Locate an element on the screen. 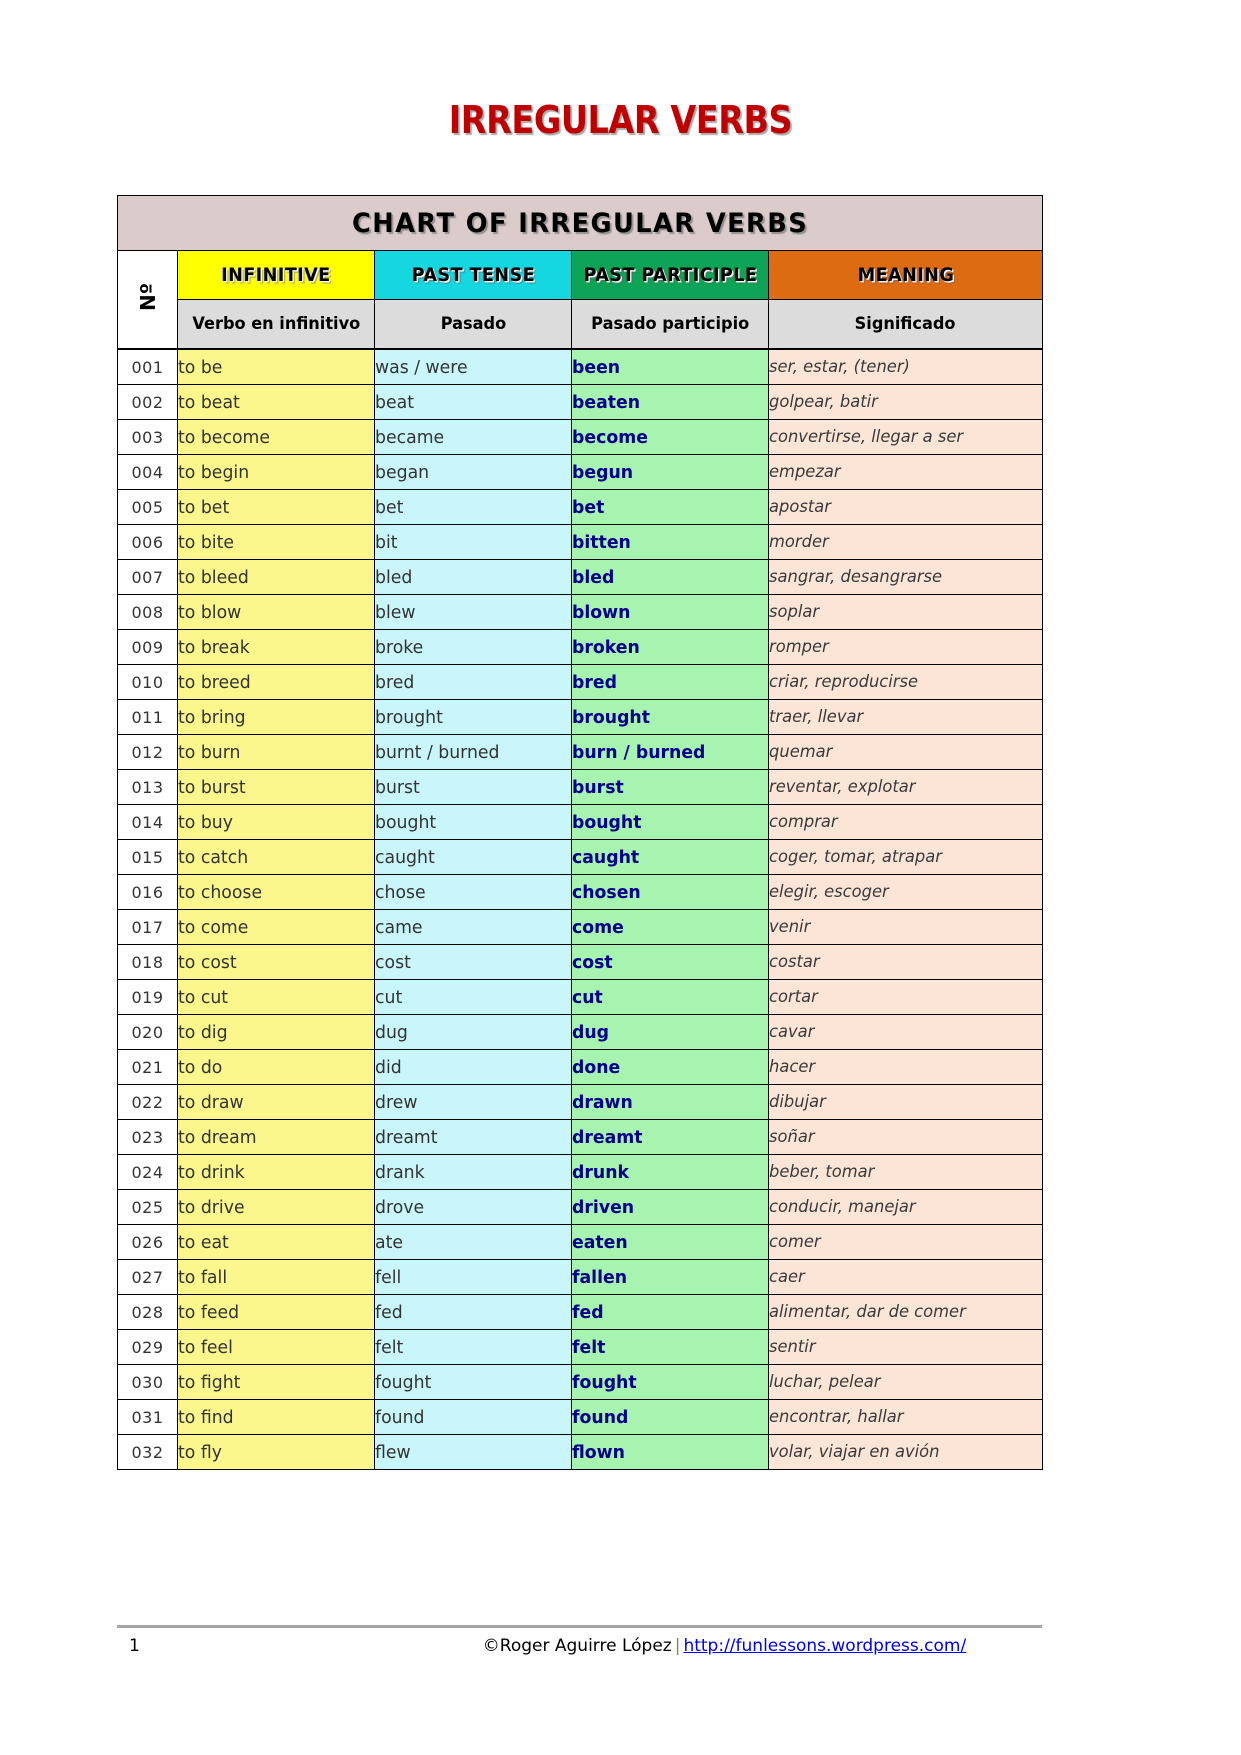 The image size is (1241, 1755). cell-infinitive: to break is located at coordinates (276, 647).